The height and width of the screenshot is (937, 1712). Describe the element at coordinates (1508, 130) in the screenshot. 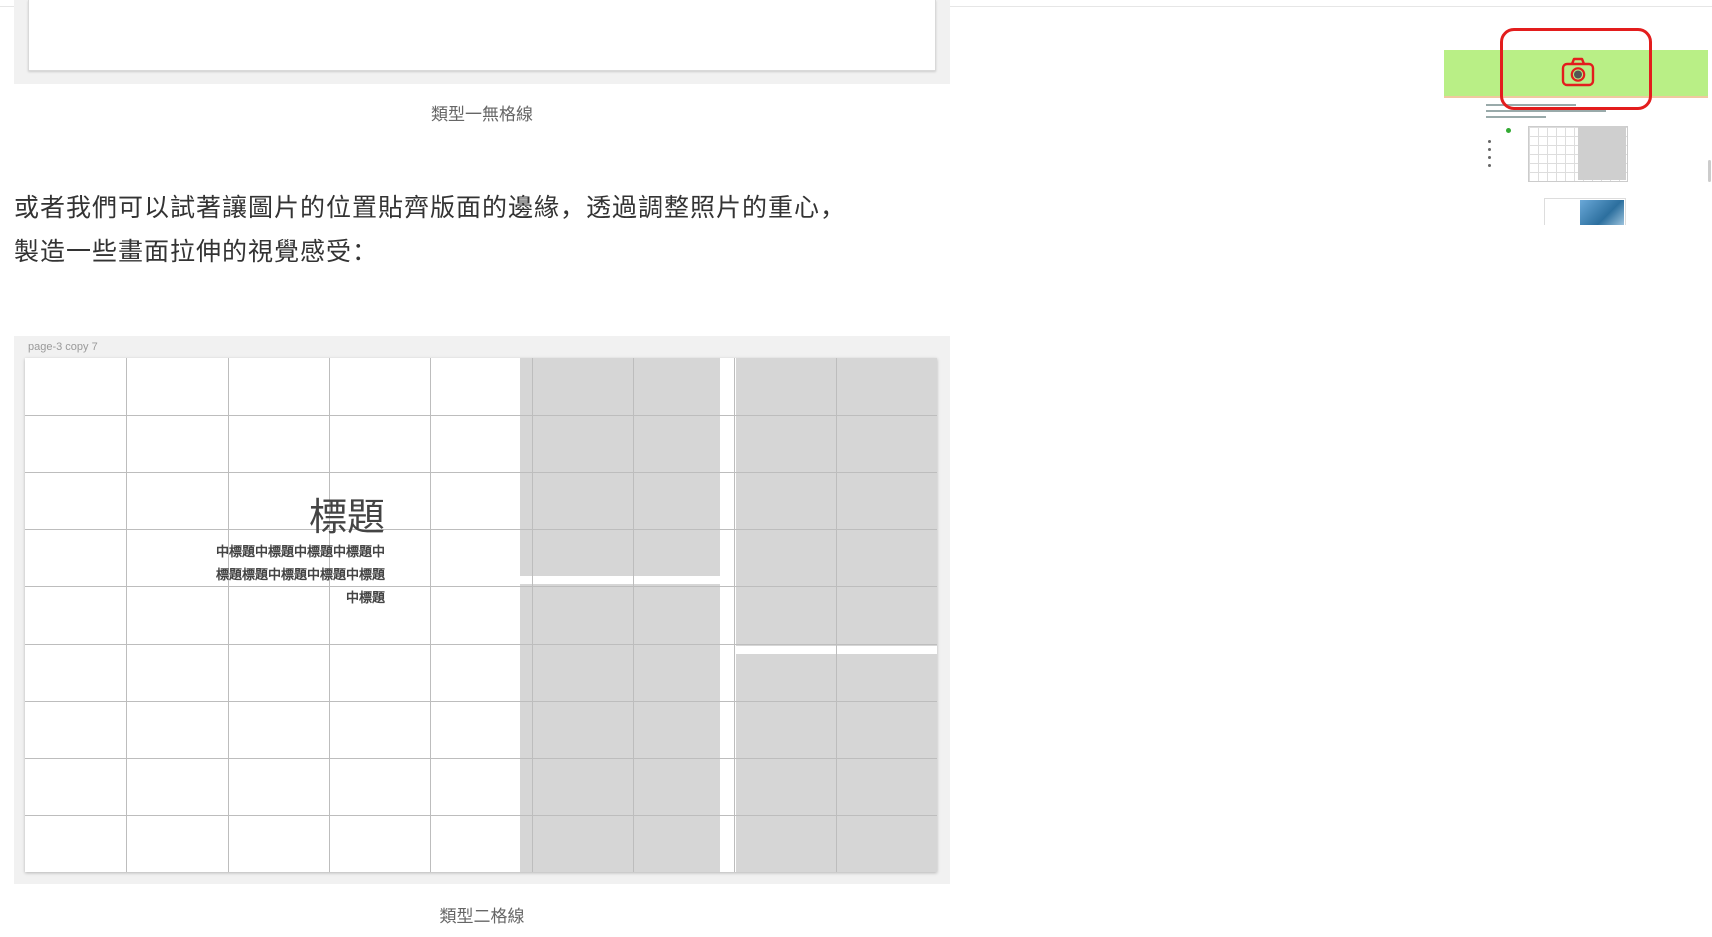

I see `mini-status-dot` at that location.